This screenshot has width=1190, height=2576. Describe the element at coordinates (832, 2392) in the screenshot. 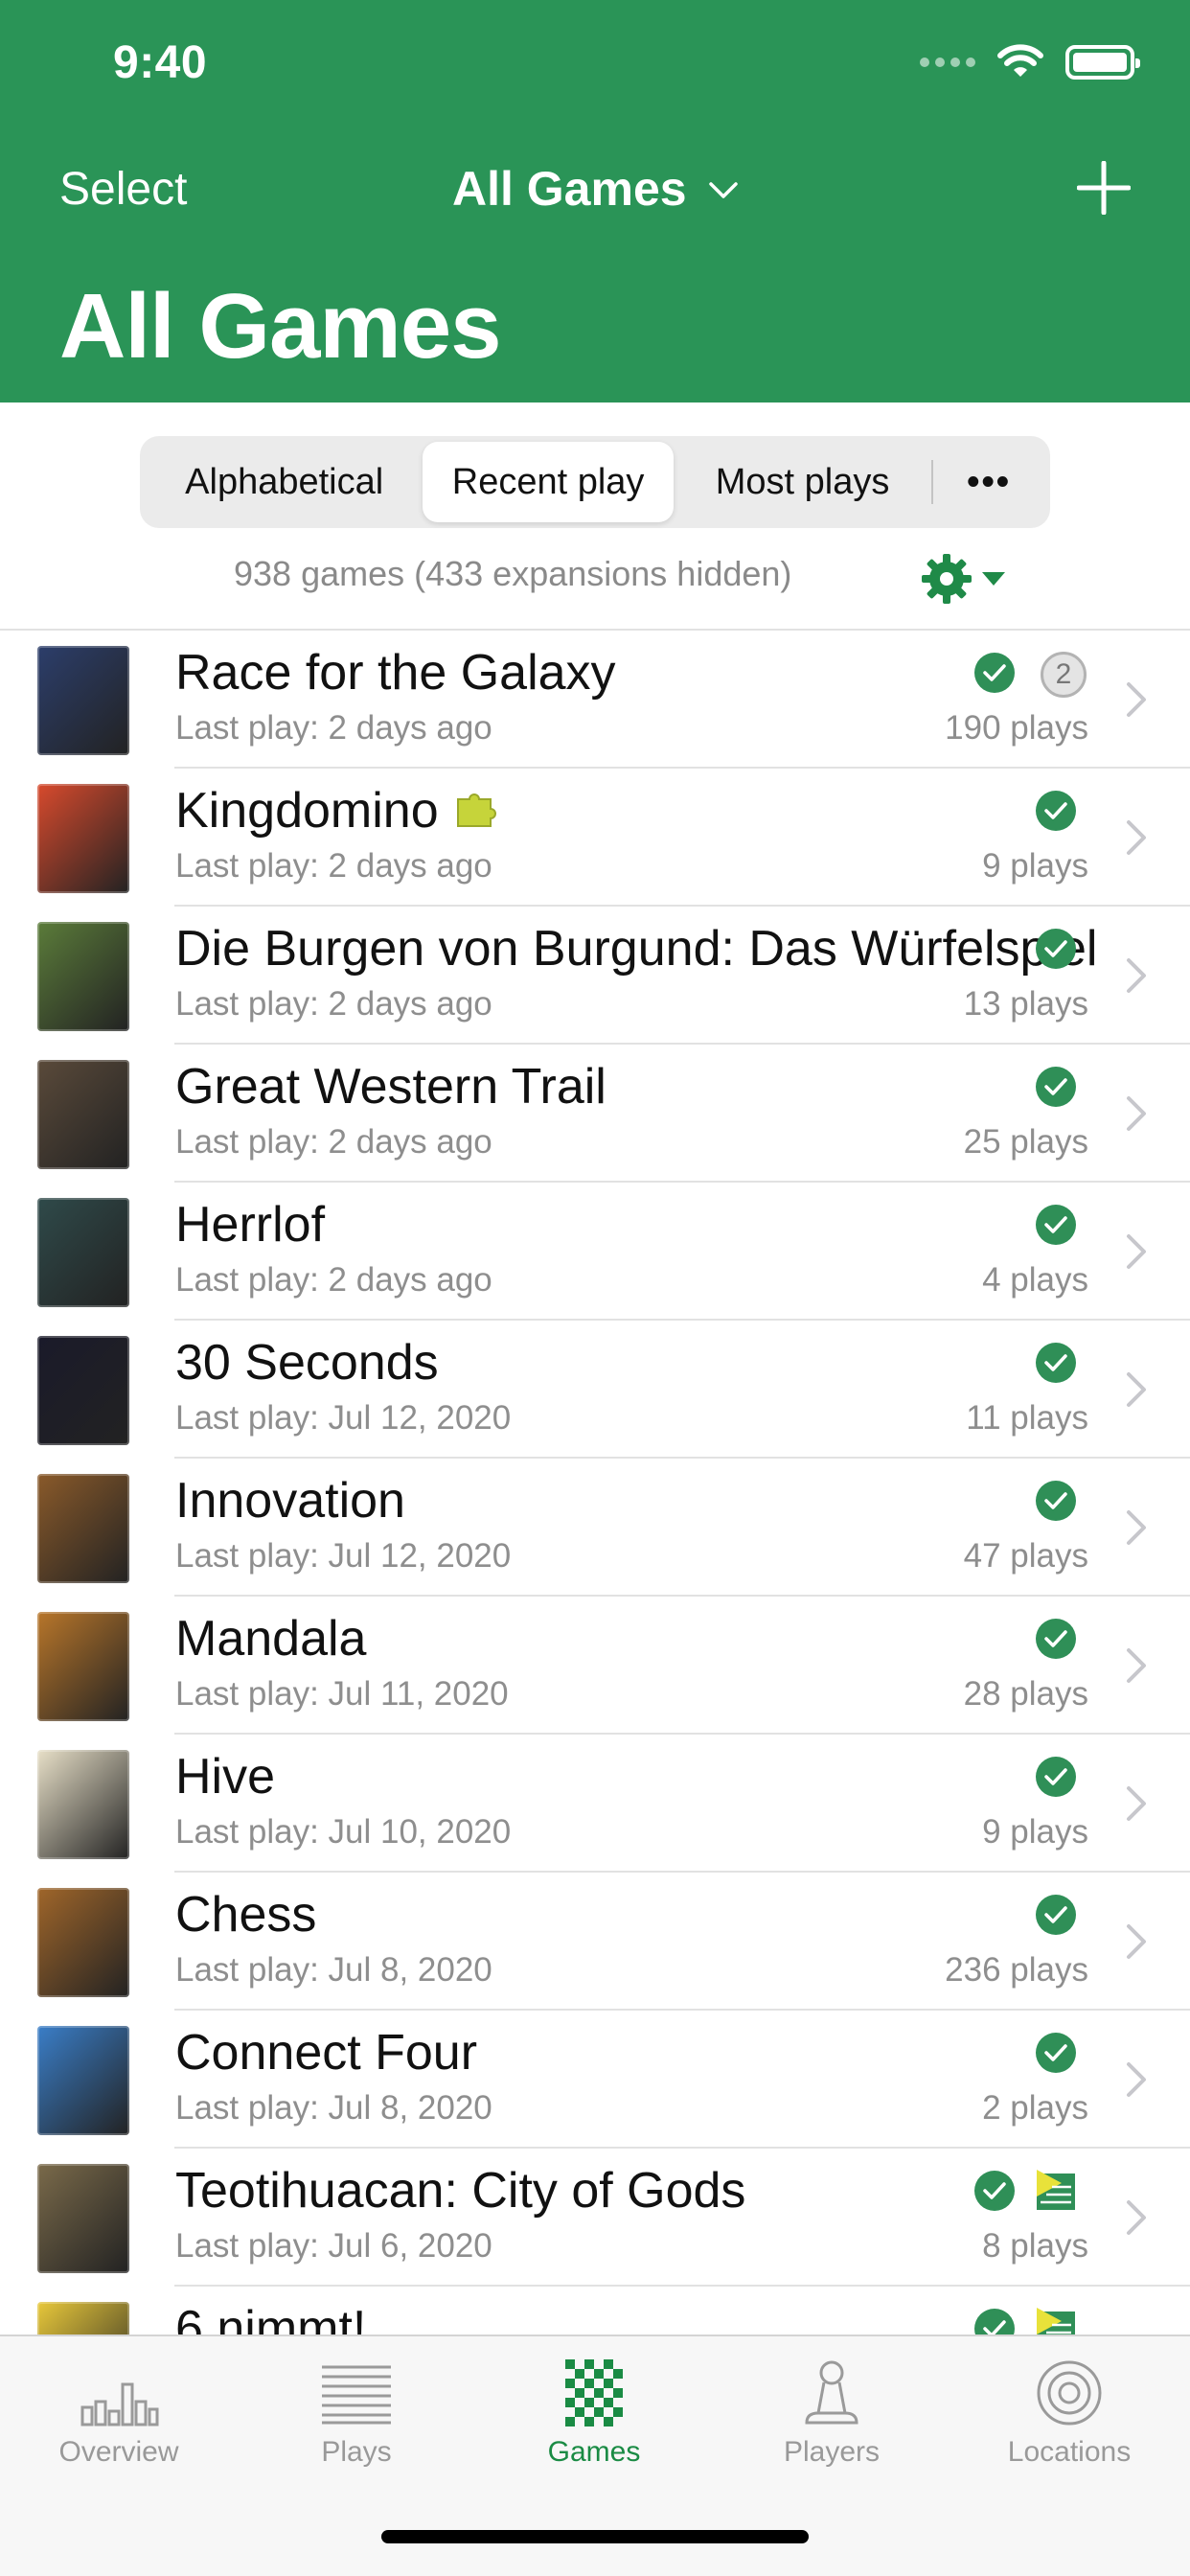

I see `pawn-icon` at that location.